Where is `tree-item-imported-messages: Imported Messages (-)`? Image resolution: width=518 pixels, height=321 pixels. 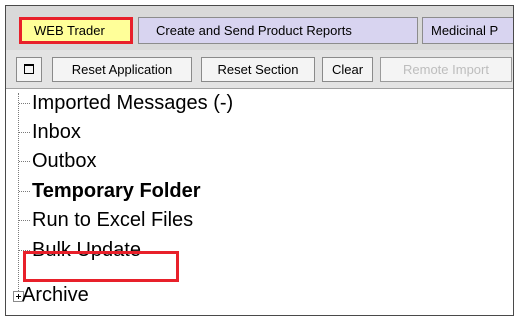
tree-item-imported-messages: Imported Messages (-) is located at coordinates (126, 103).